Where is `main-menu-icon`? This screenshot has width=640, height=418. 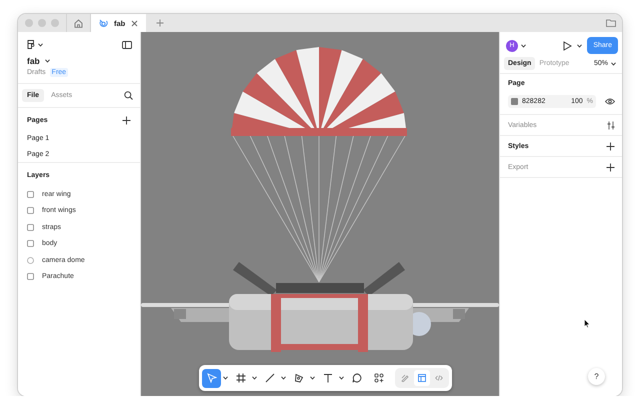
main-menu-icon is located at coordinates (31, 44).